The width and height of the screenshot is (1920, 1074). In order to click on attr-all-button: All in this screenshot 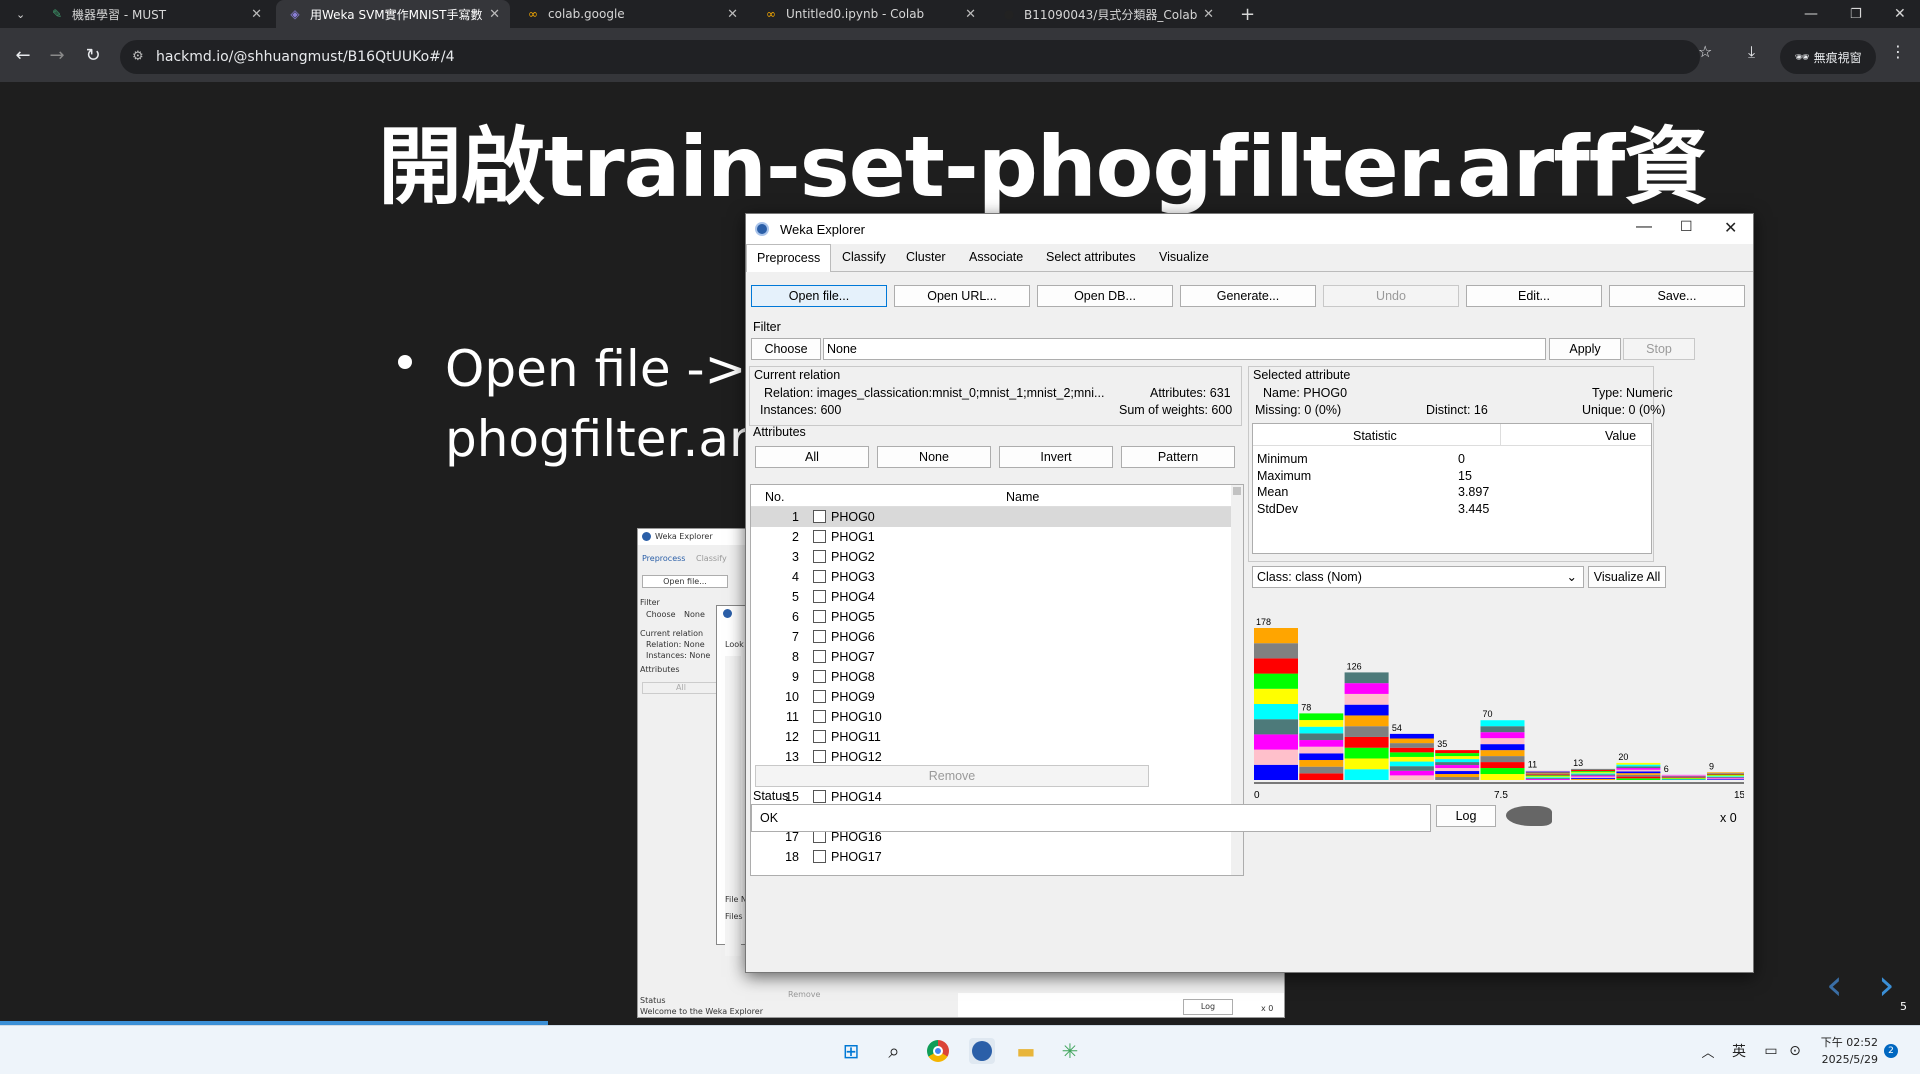, I will do `click(812, 457)`.